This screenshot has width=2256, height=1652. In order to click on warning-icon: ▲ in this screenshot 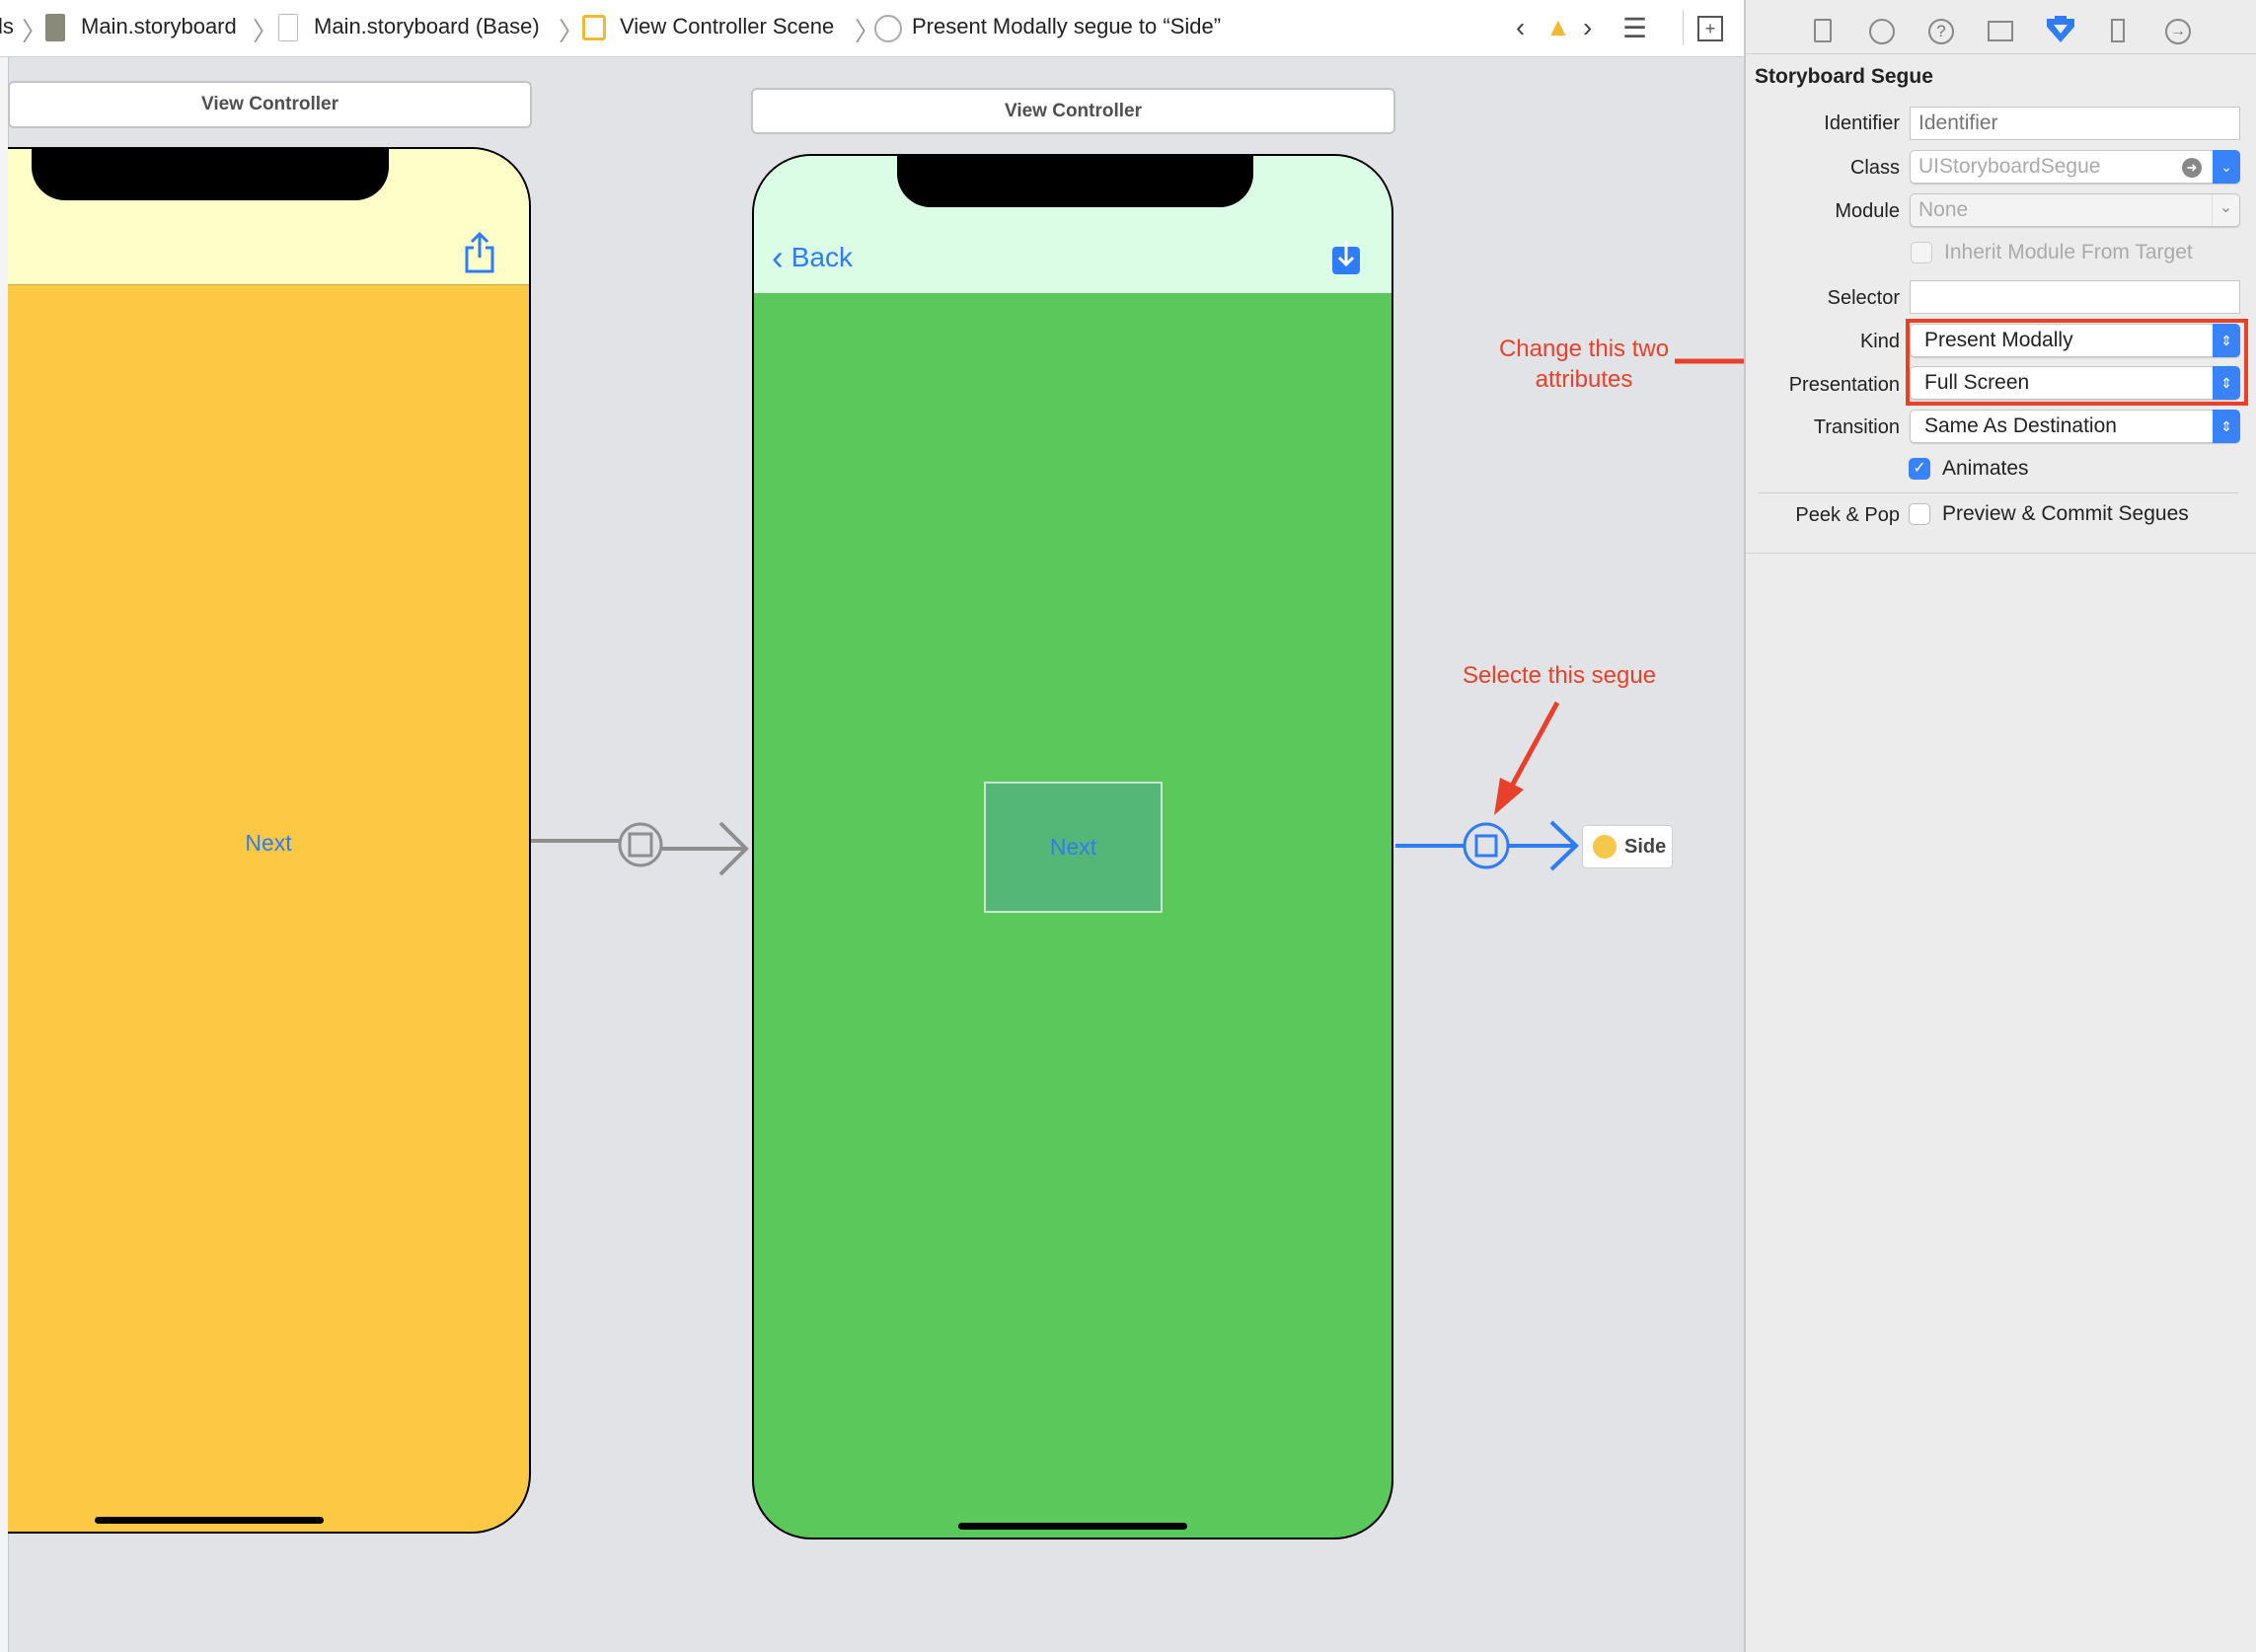, I will do `click(1558, 27)`.